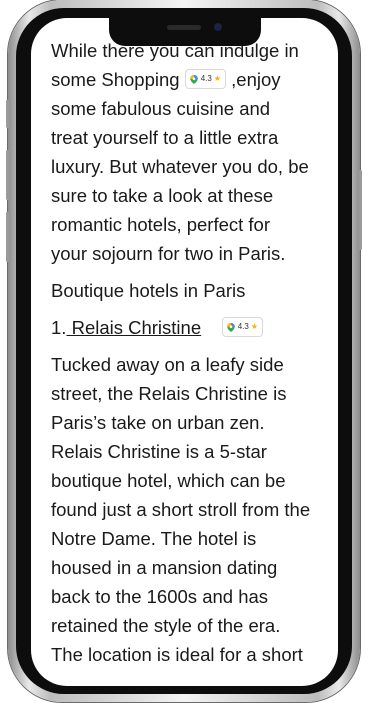 The height and width of the screenshot is (704, 369). What do you see at coordinates (256, 79) in the screenshot?
I see `enjoy-text: ,enjoy` at bounding box center [256, 79].